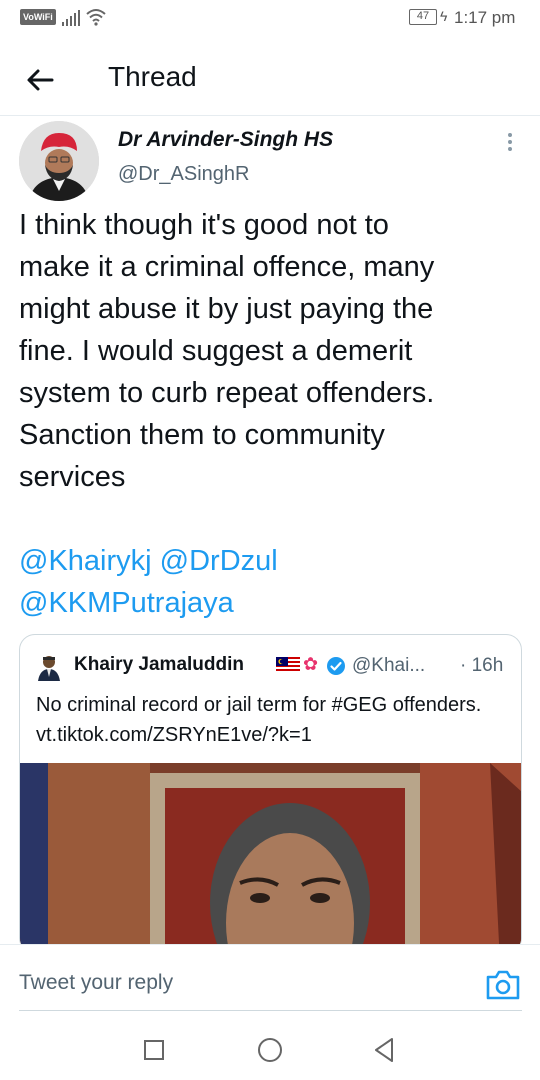 This screenshot has height=1080, width=540. What do you see at coordinates (38, 17) in the screenshot?
I see `vowifi-indicator: VoWiFi` at bounding box center [38, 17].